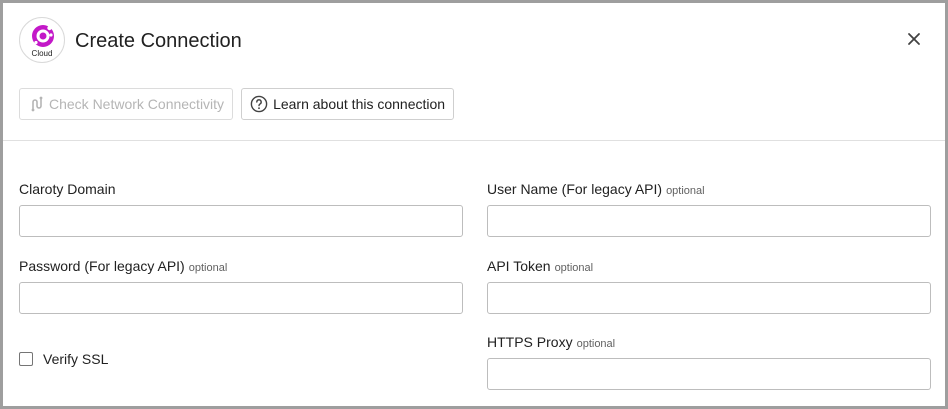 The image size is (948, 409). I want to click on https-proxy-optional-tag: optional, so click(596, 344).